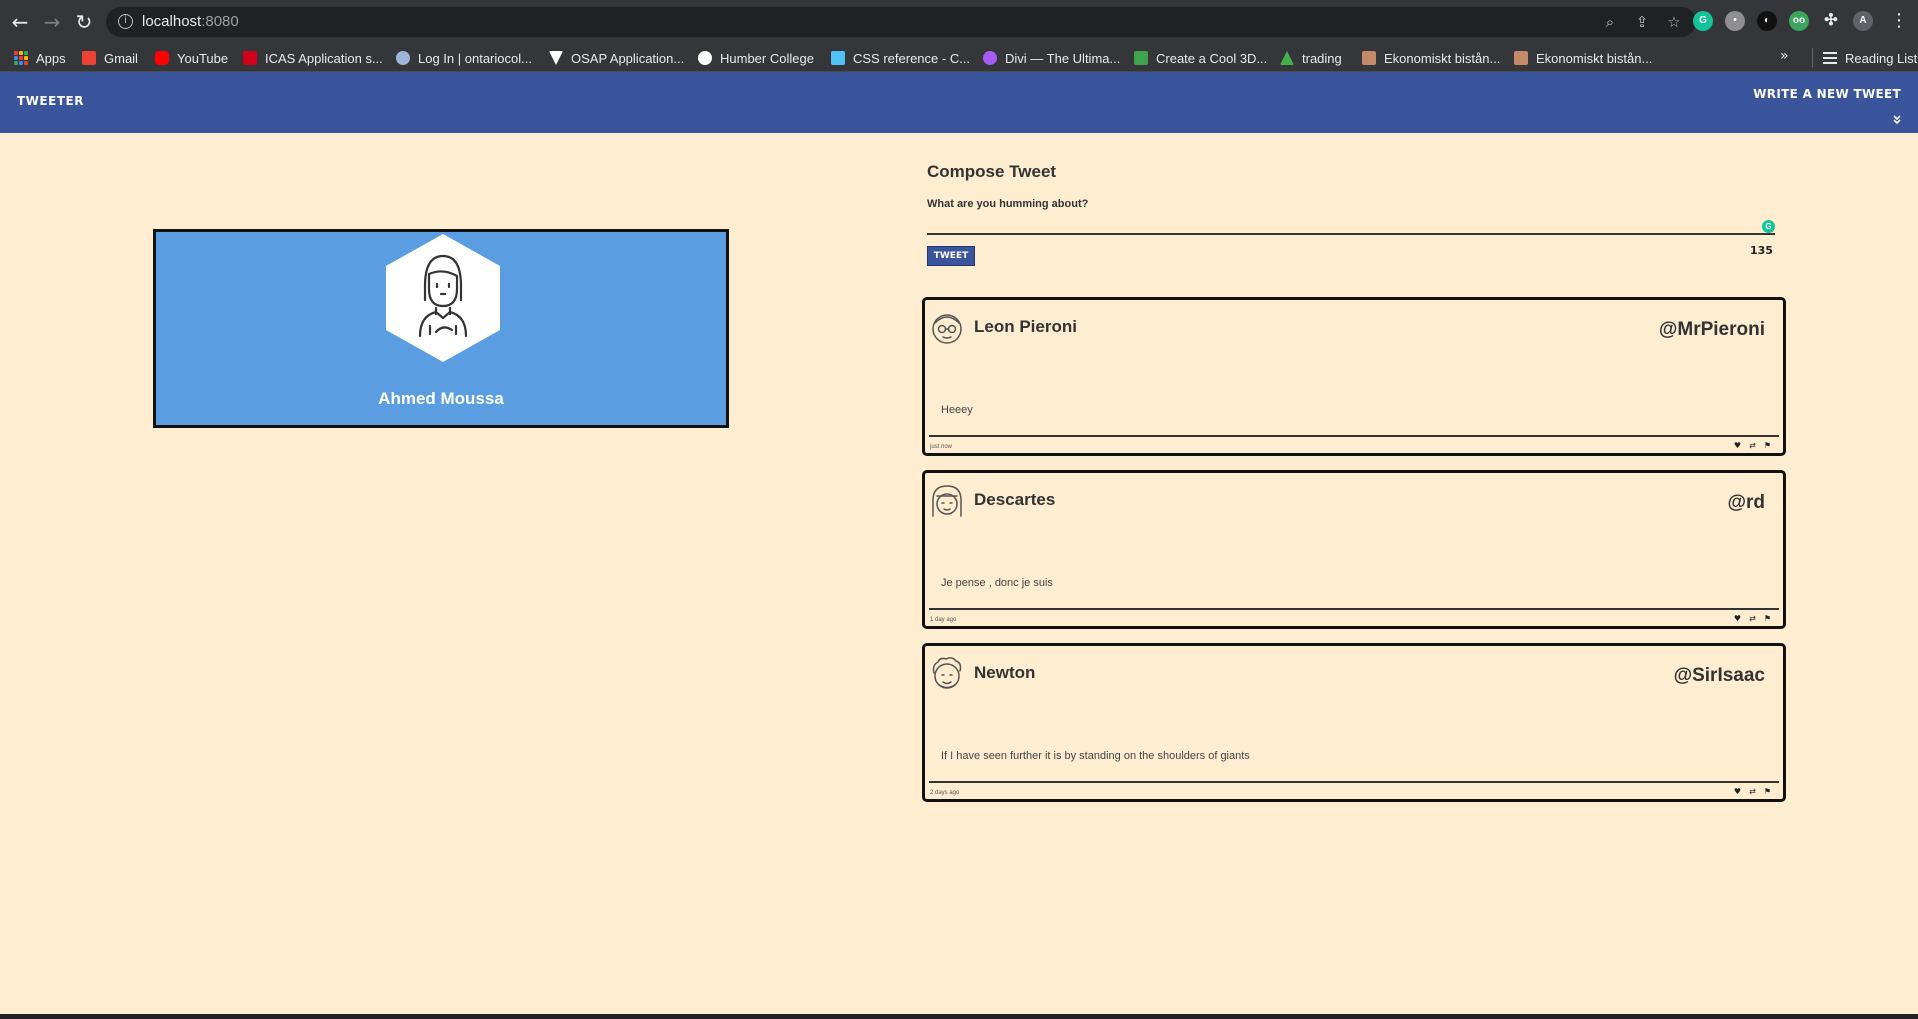  Describe the element at coordinates (1322, 58) in the screenshot. I see `bookmark-label: trading` at that location.